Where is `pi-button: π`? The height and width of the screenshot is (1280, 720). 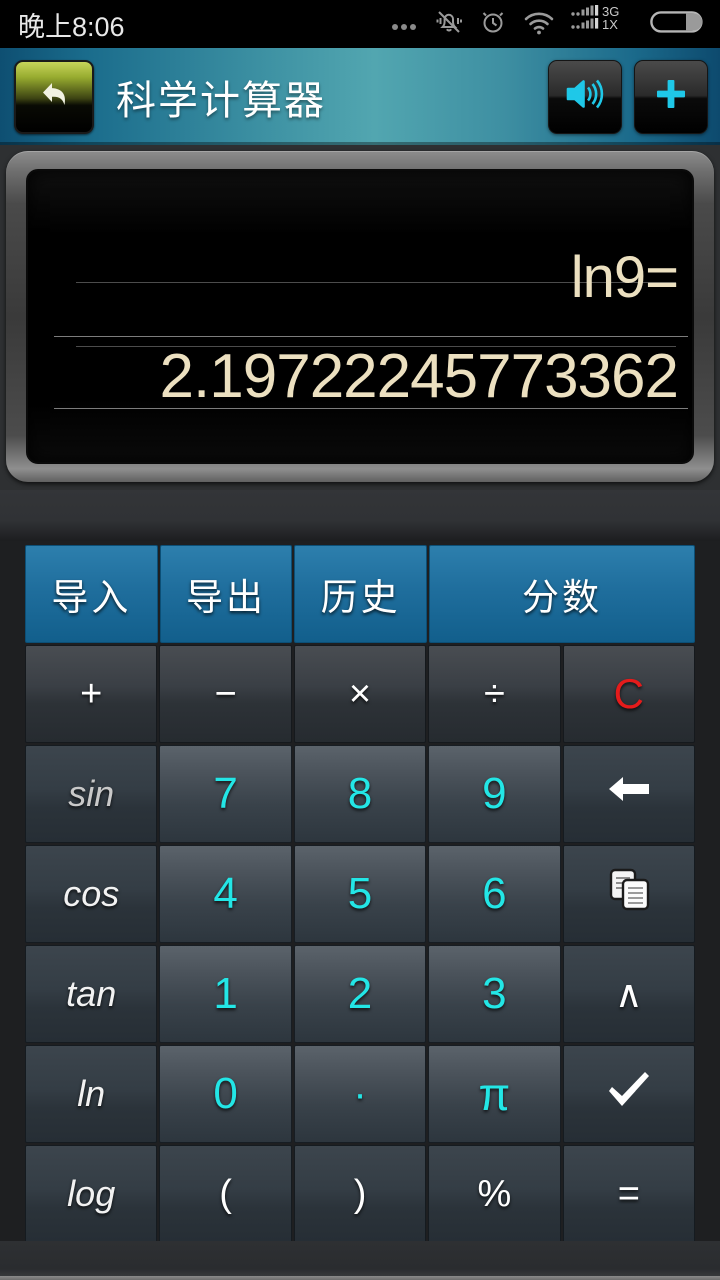 pi-button: π is located at coordinates (494, 1094).